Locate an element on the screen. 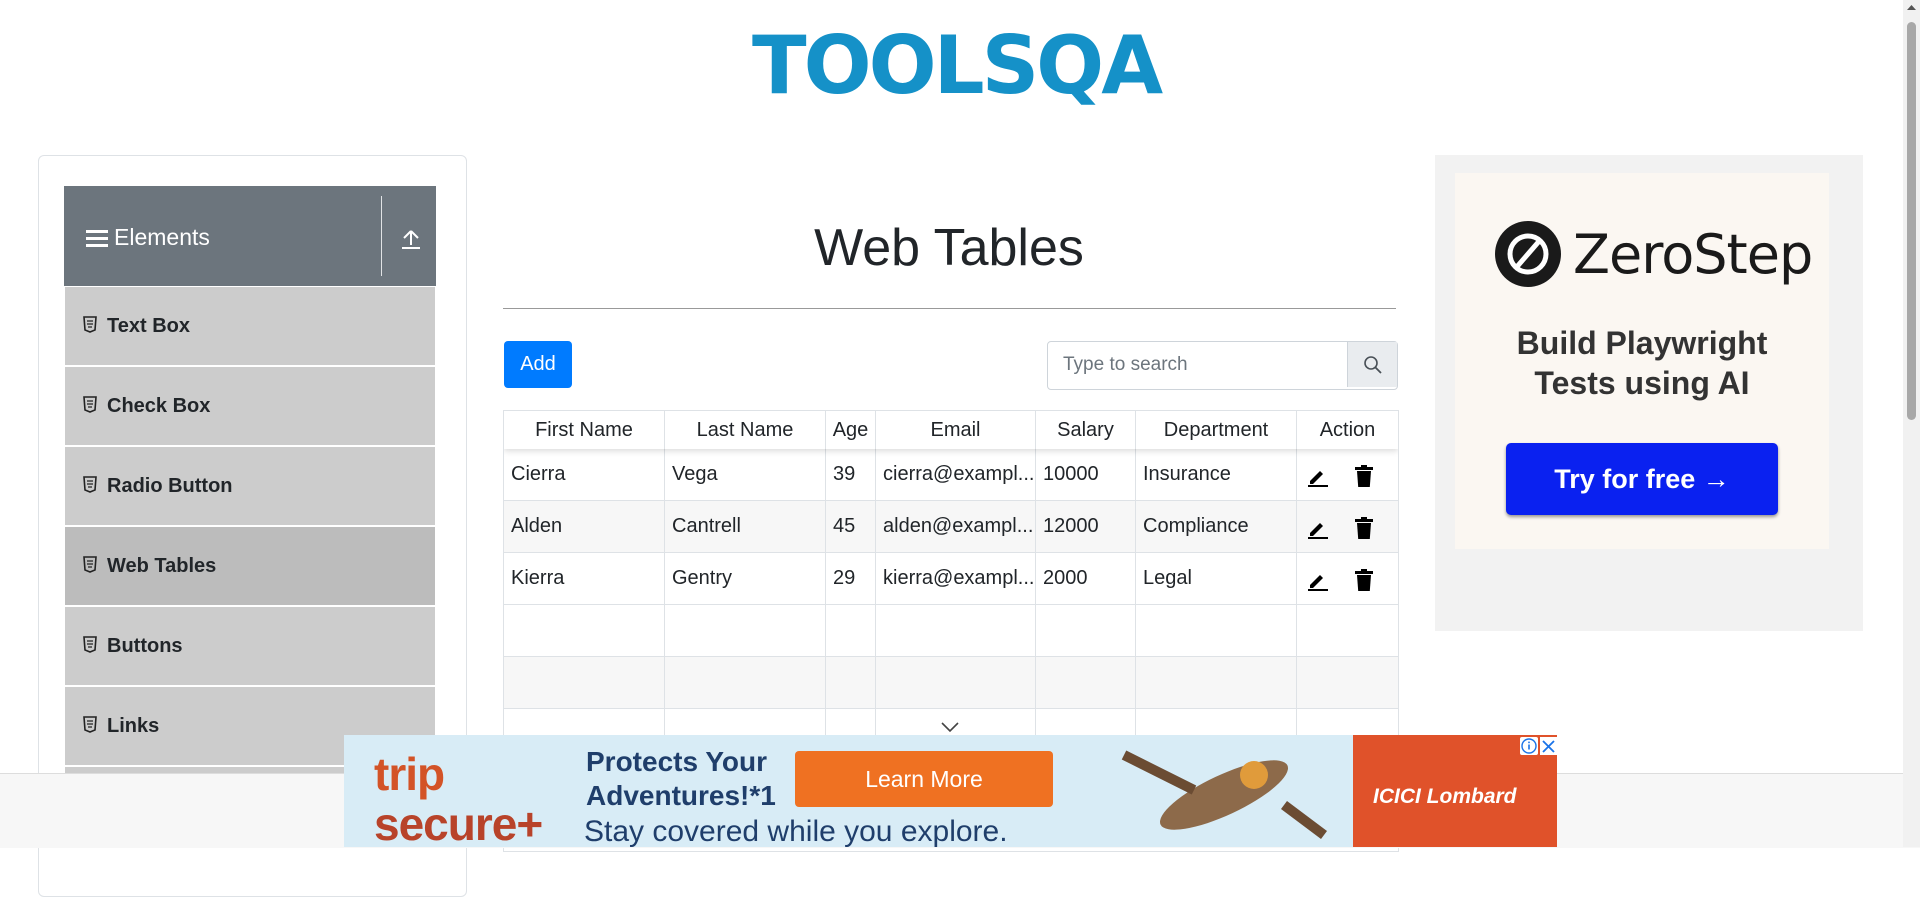 This screenshot has height=897, width=1920. ad-tagline: Build Playwright Tests using AI is located at coordinates (1642, 363).